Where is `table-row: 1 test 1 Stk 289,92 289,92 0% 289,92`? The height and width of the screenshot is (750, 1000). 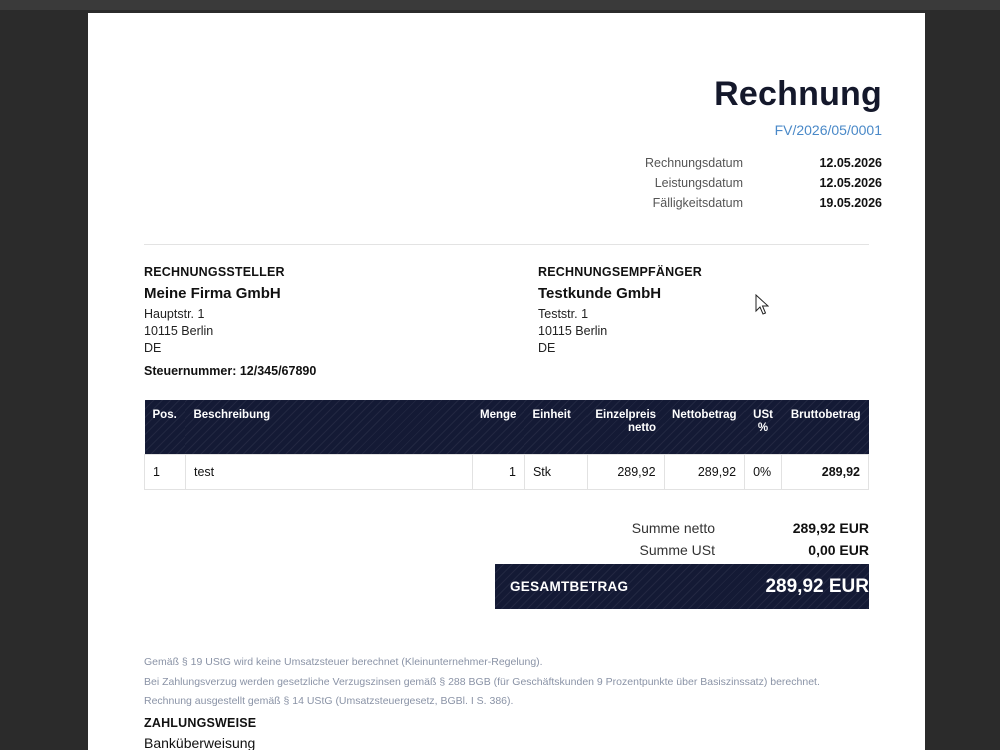
table-row: 1 test 1 Stk 289,92 289,92 0% 289,92 is located at coordinates (506, 472).